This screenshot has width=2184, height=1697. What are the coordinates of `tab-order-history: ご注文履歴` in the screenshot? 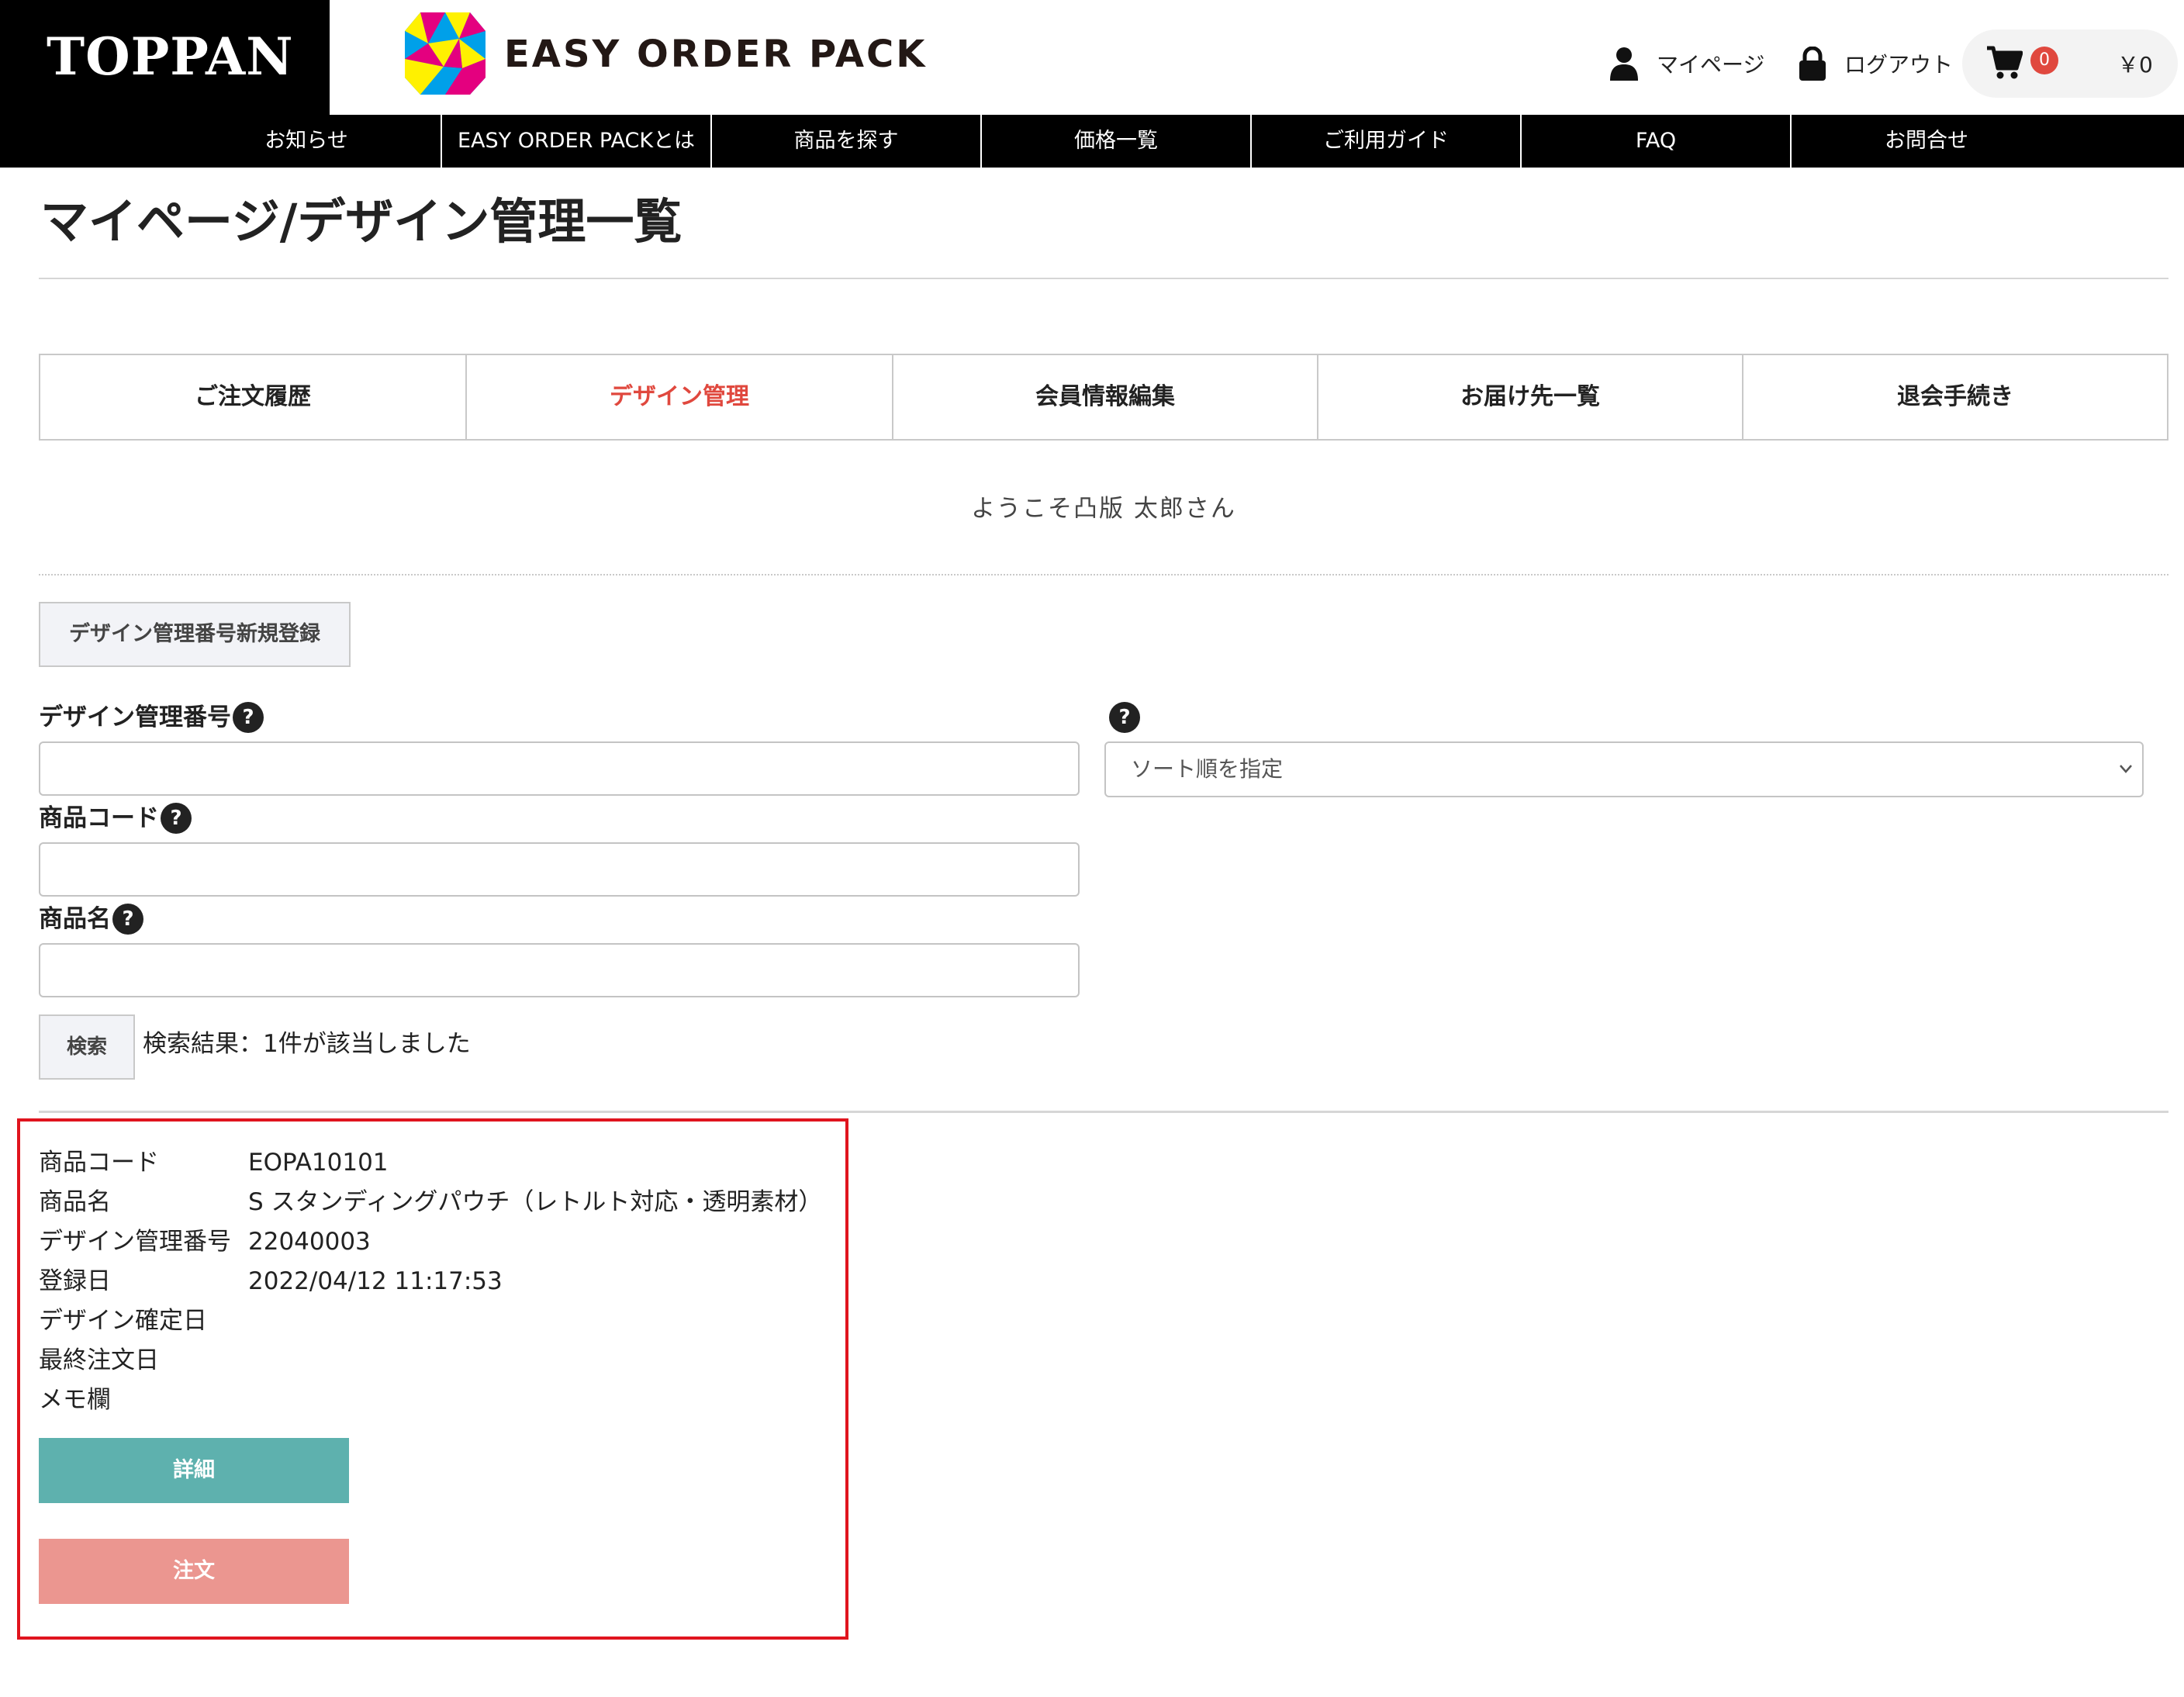 It's located at (253, 397).